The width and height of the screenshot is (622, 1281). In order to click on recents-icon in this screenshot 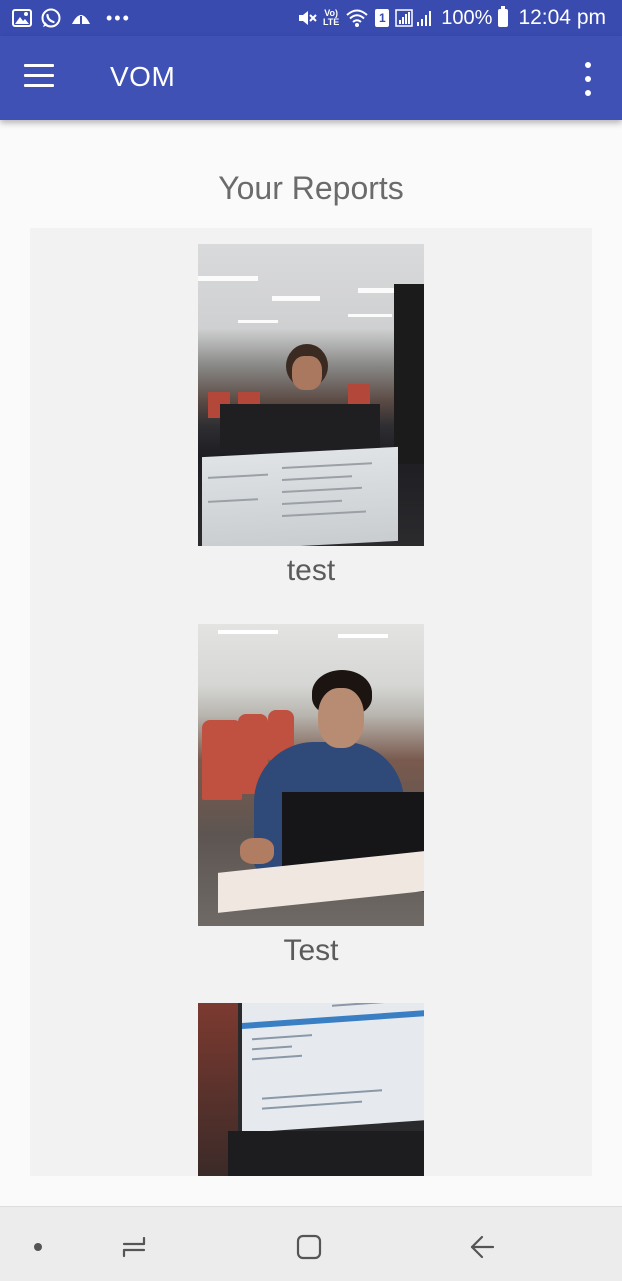, I will do `click(134, 1247)`.